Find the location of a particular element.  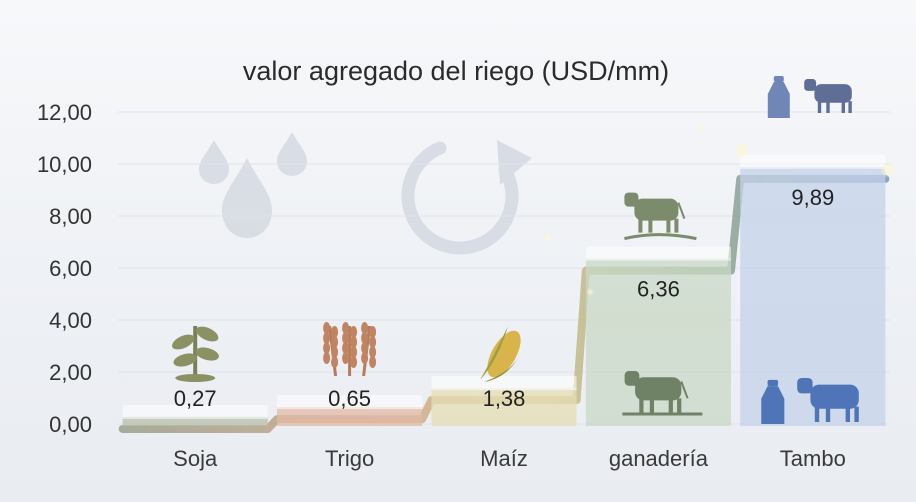

data-label: 9,89 is located at coordinates (812, 197).